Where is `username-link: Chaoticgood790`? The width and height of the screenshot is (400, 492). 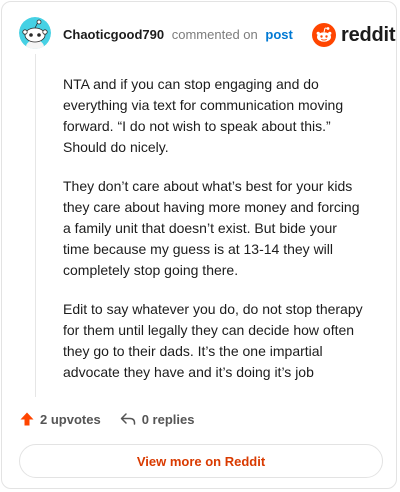 username-link: Chaoticgood790 is located at coordinates (113, 34).